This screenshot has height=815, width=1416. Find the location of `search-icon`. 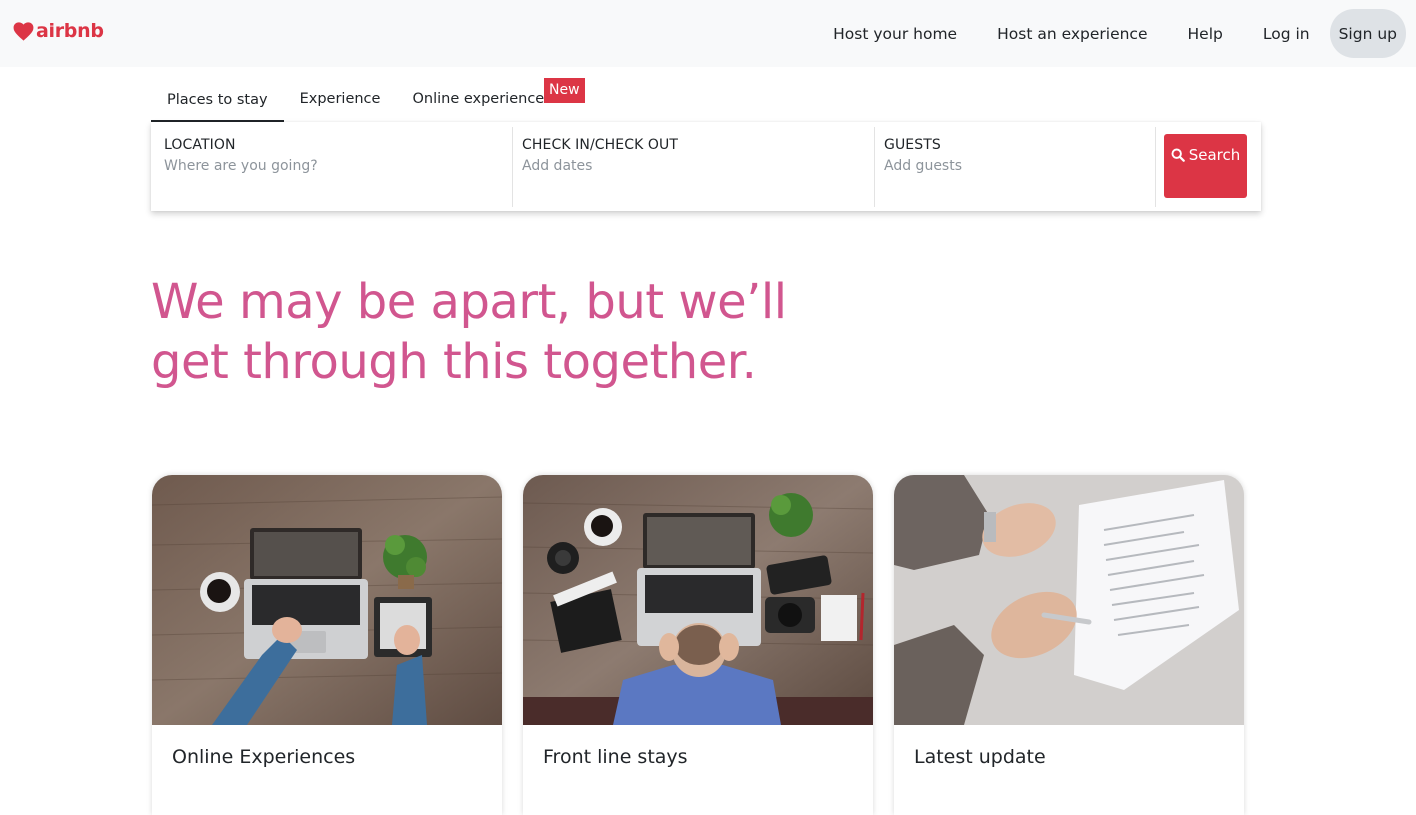

search-icon is located at coordinates (1178, 155).